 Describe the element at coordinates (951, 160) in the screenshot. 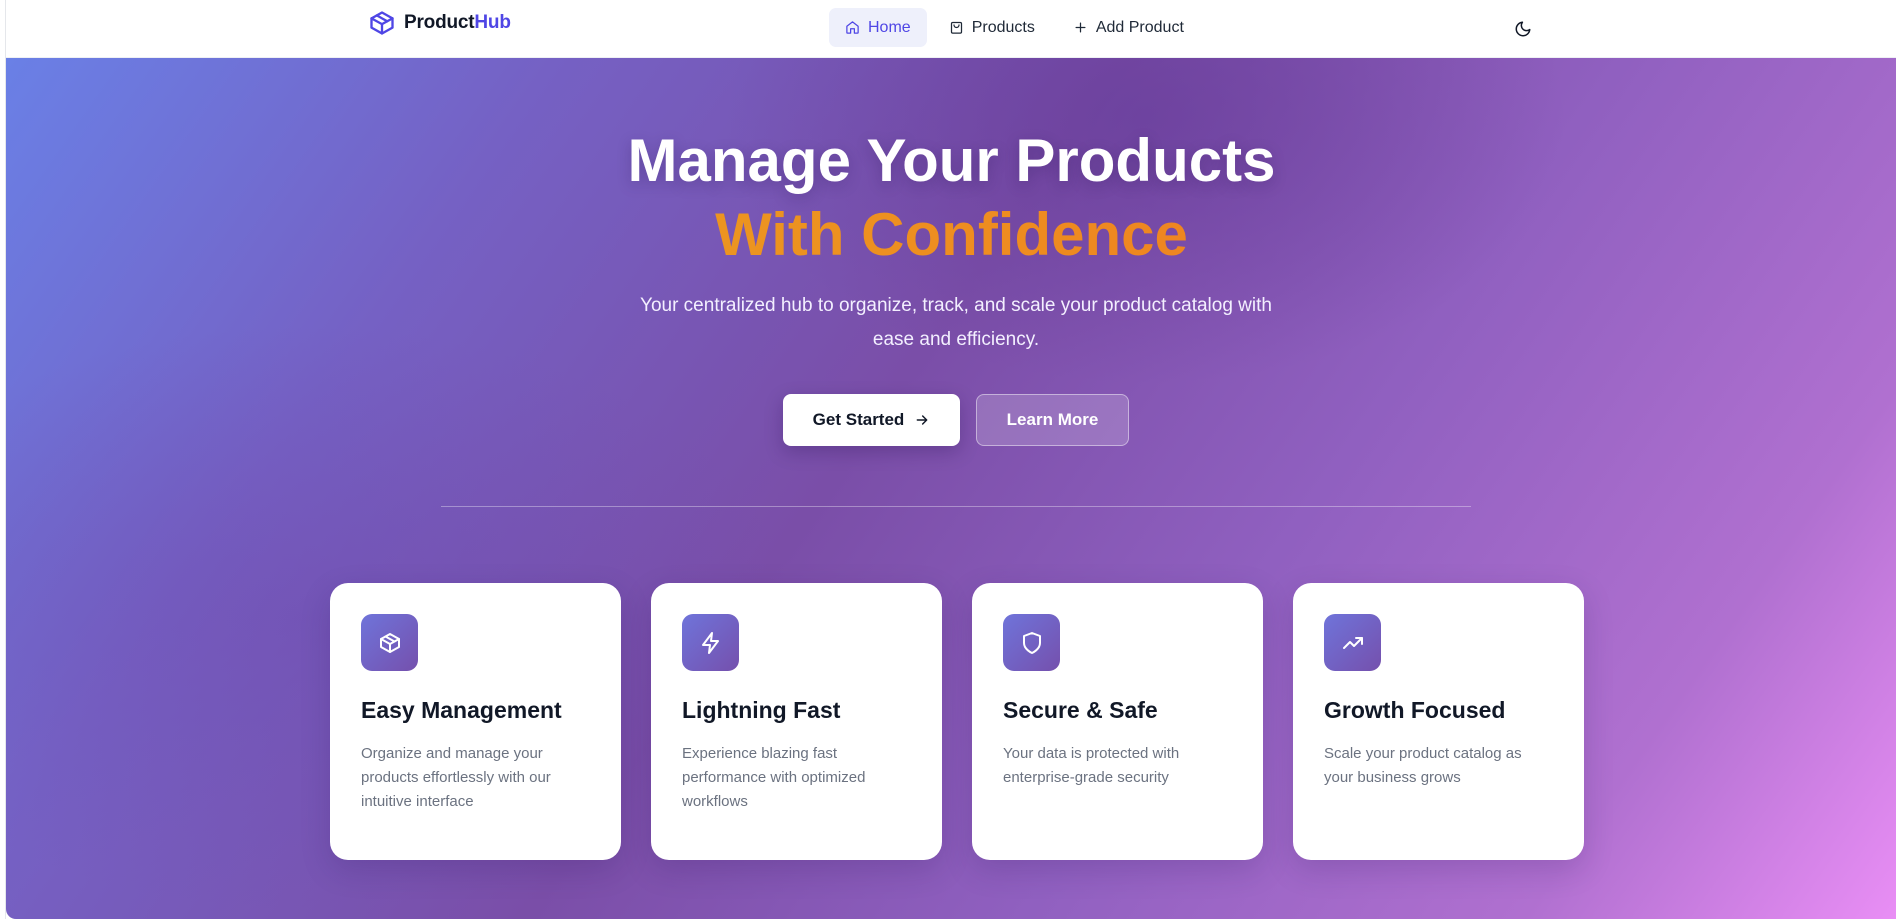

I see `hero-title-line1: Manage Your Products` at that location.